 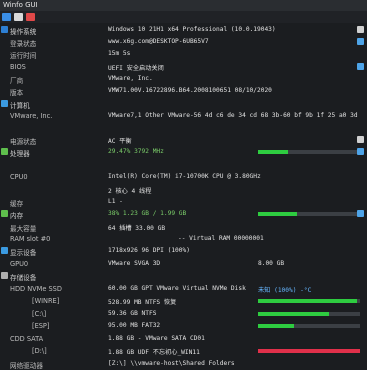 I want to click on bios-label: BIOS, so click(x=18, y=67).